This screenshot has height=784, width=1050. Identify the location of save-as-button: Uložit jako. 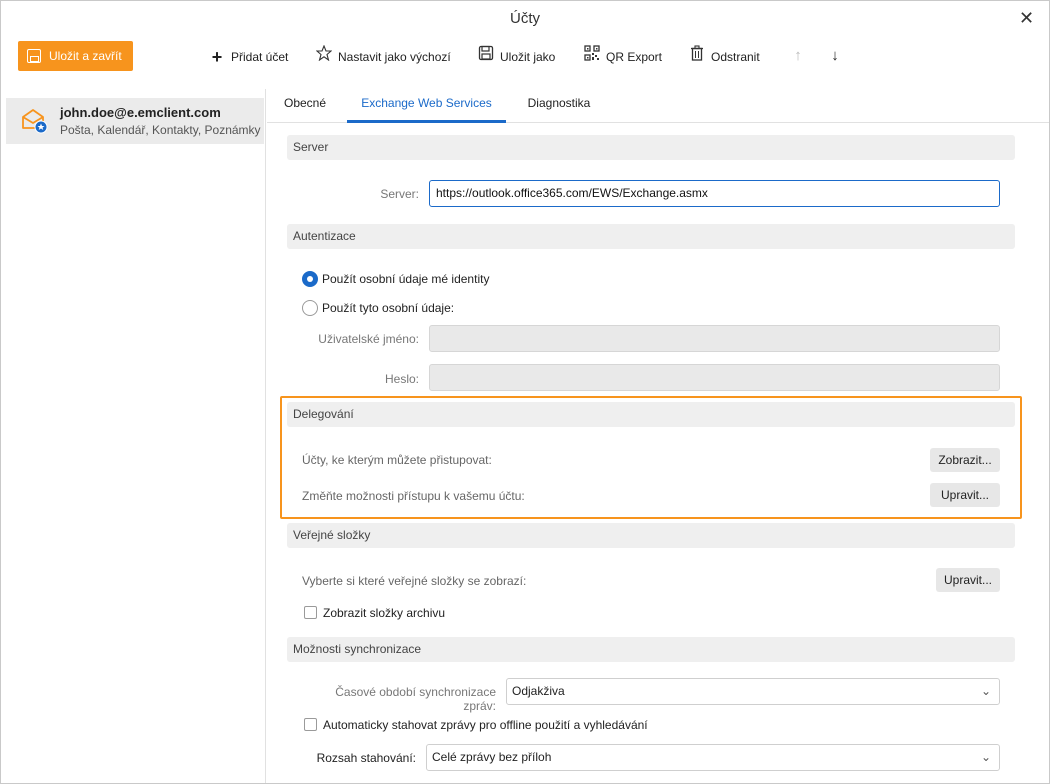
(516, 56).